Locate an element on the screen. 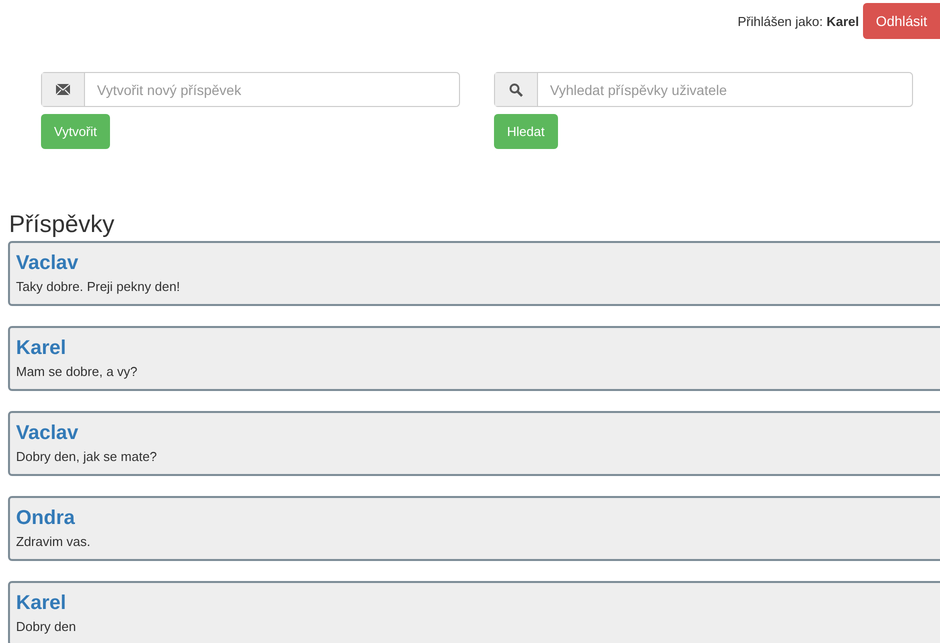 The height and width of the screenshot is (643, 940). login-status: Přihlášen jako: Karel is located at coordinates (798, 21).